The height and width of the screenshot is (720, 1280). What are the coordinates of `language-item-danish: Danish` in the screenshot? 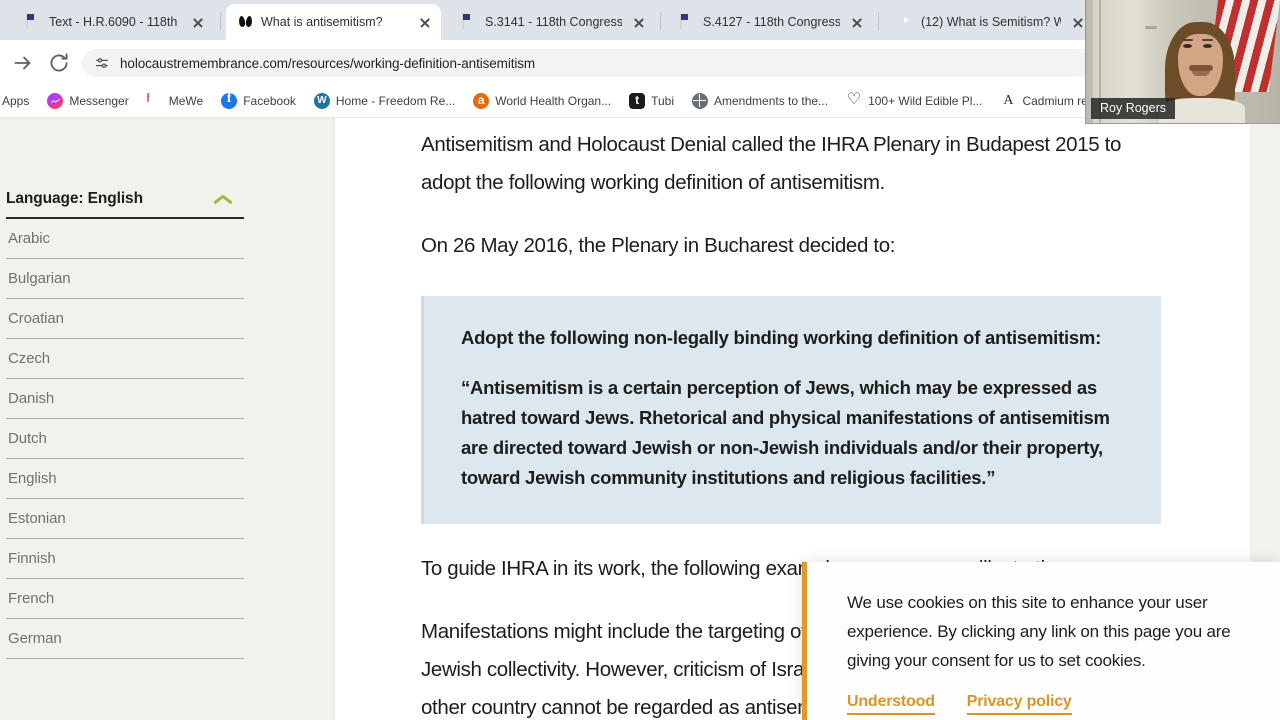 It's located at (125, 399).